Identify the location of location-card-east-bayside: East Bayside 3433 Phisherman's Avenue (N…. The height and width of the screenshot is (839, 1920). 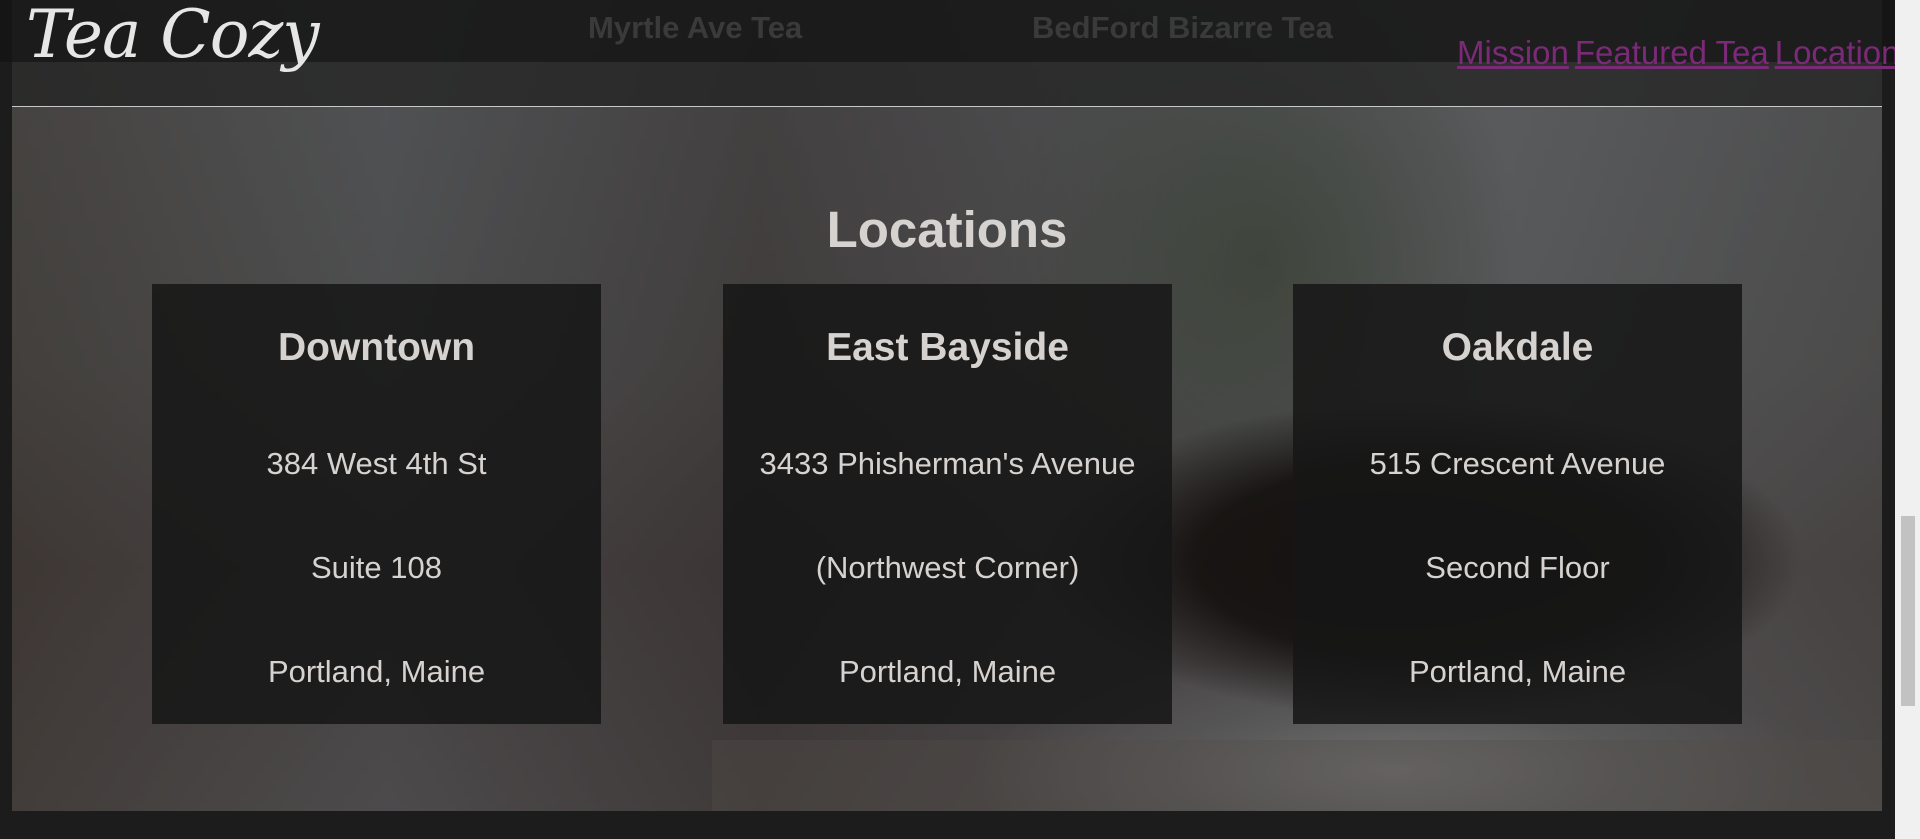
(947, 504).